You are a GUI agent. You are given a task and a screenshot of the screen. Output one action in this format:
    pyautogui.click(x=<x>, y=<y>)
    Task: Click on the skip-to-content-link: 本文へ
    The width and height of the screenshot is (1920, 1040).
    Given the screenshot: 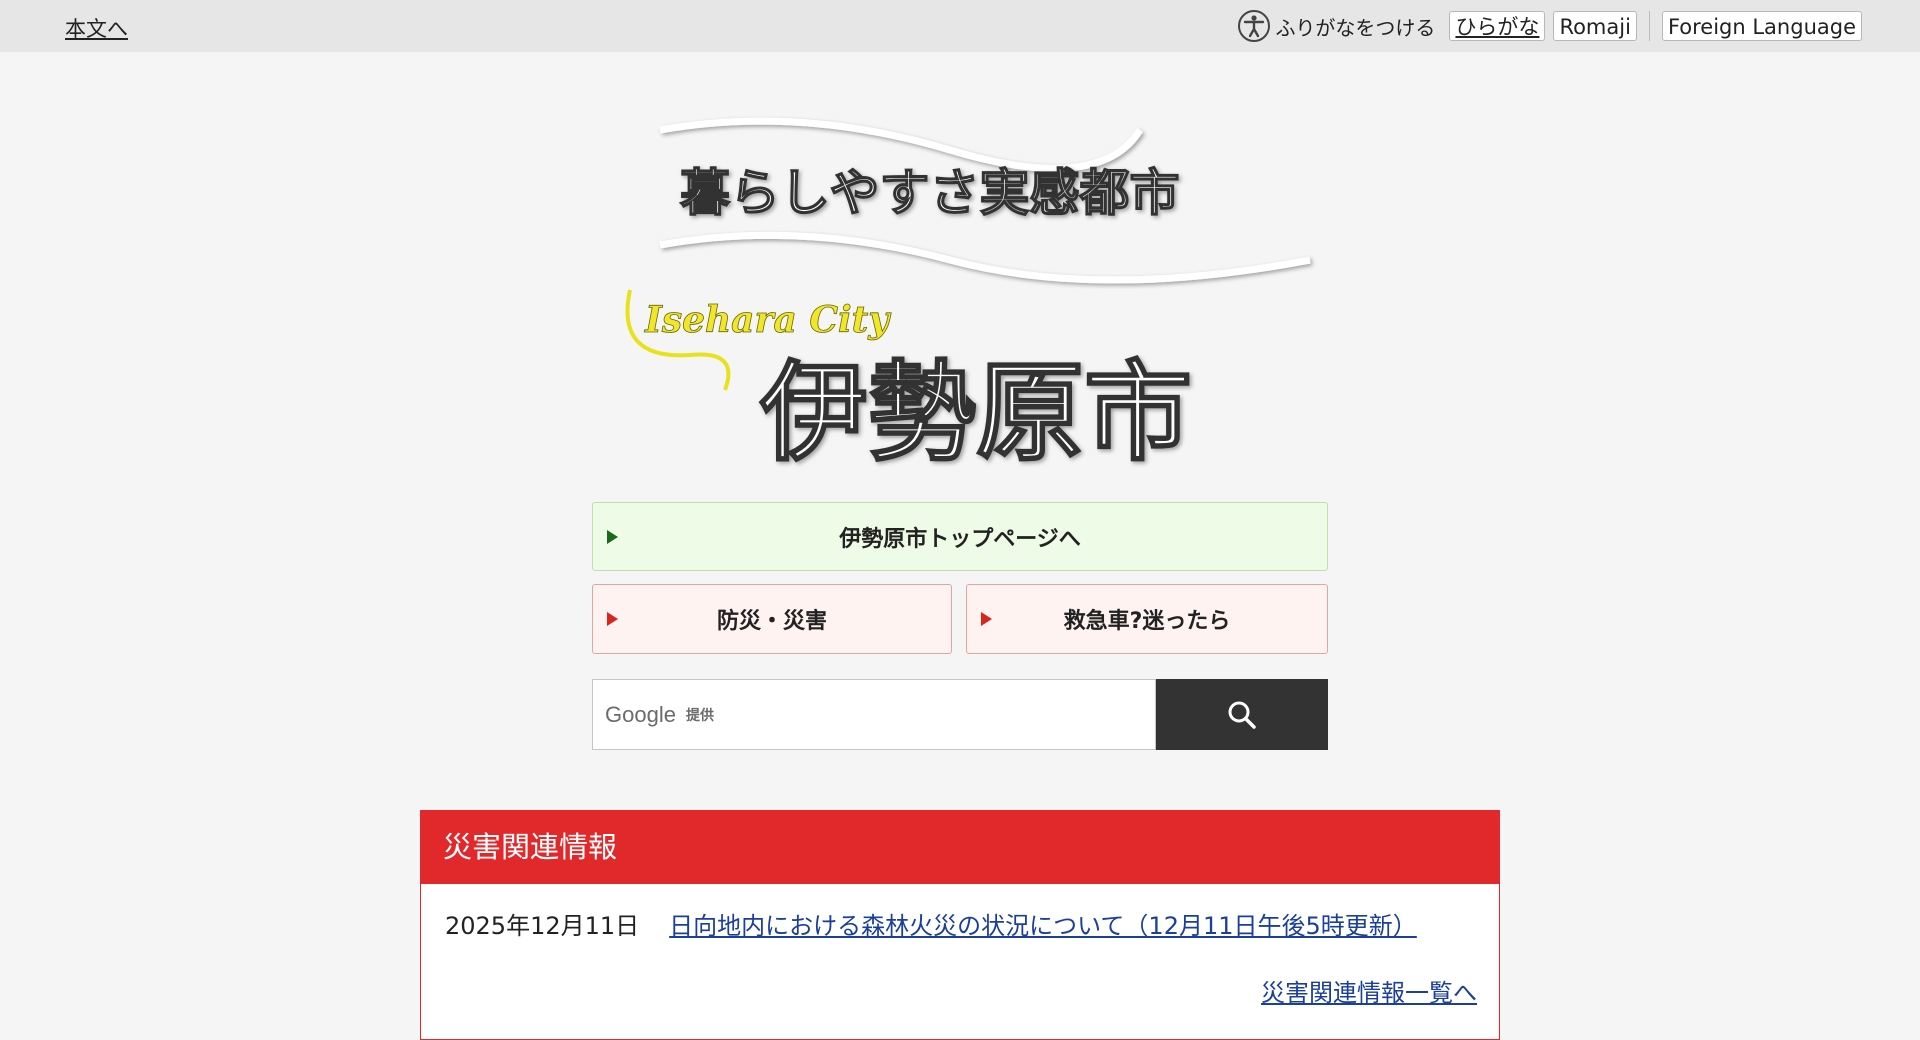 What is the action you would take?
    pyautogui.click(x=96, y=28)
    